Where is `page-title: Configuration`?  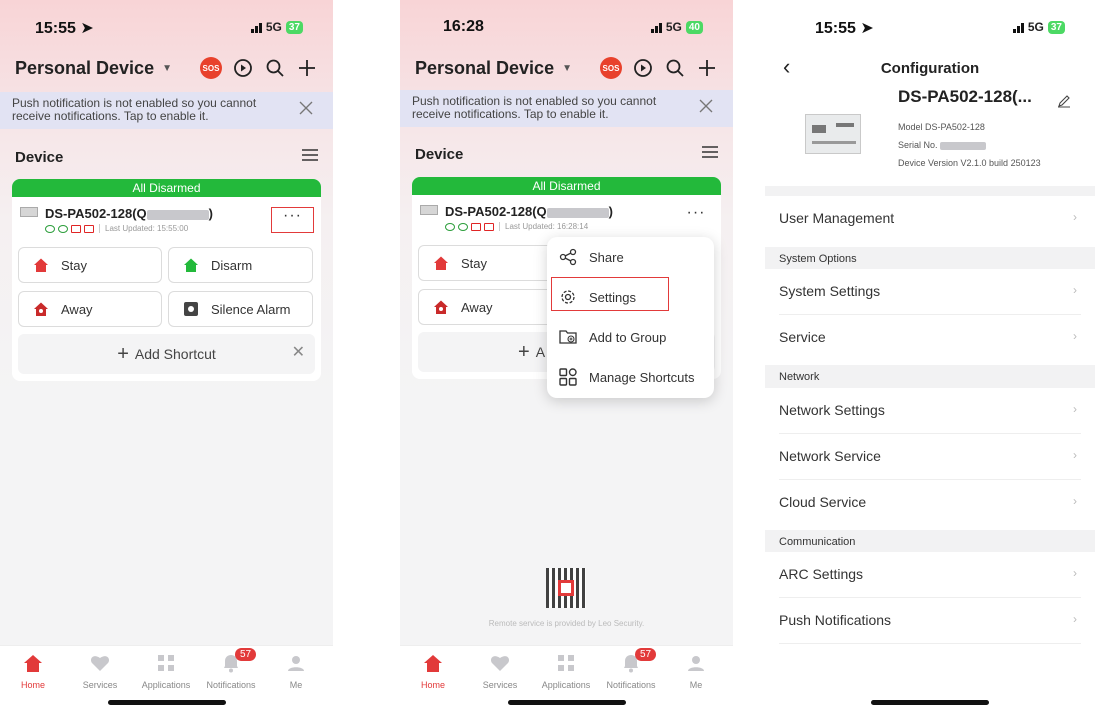 page-title: Configuration is located at coordinates (930, 68).